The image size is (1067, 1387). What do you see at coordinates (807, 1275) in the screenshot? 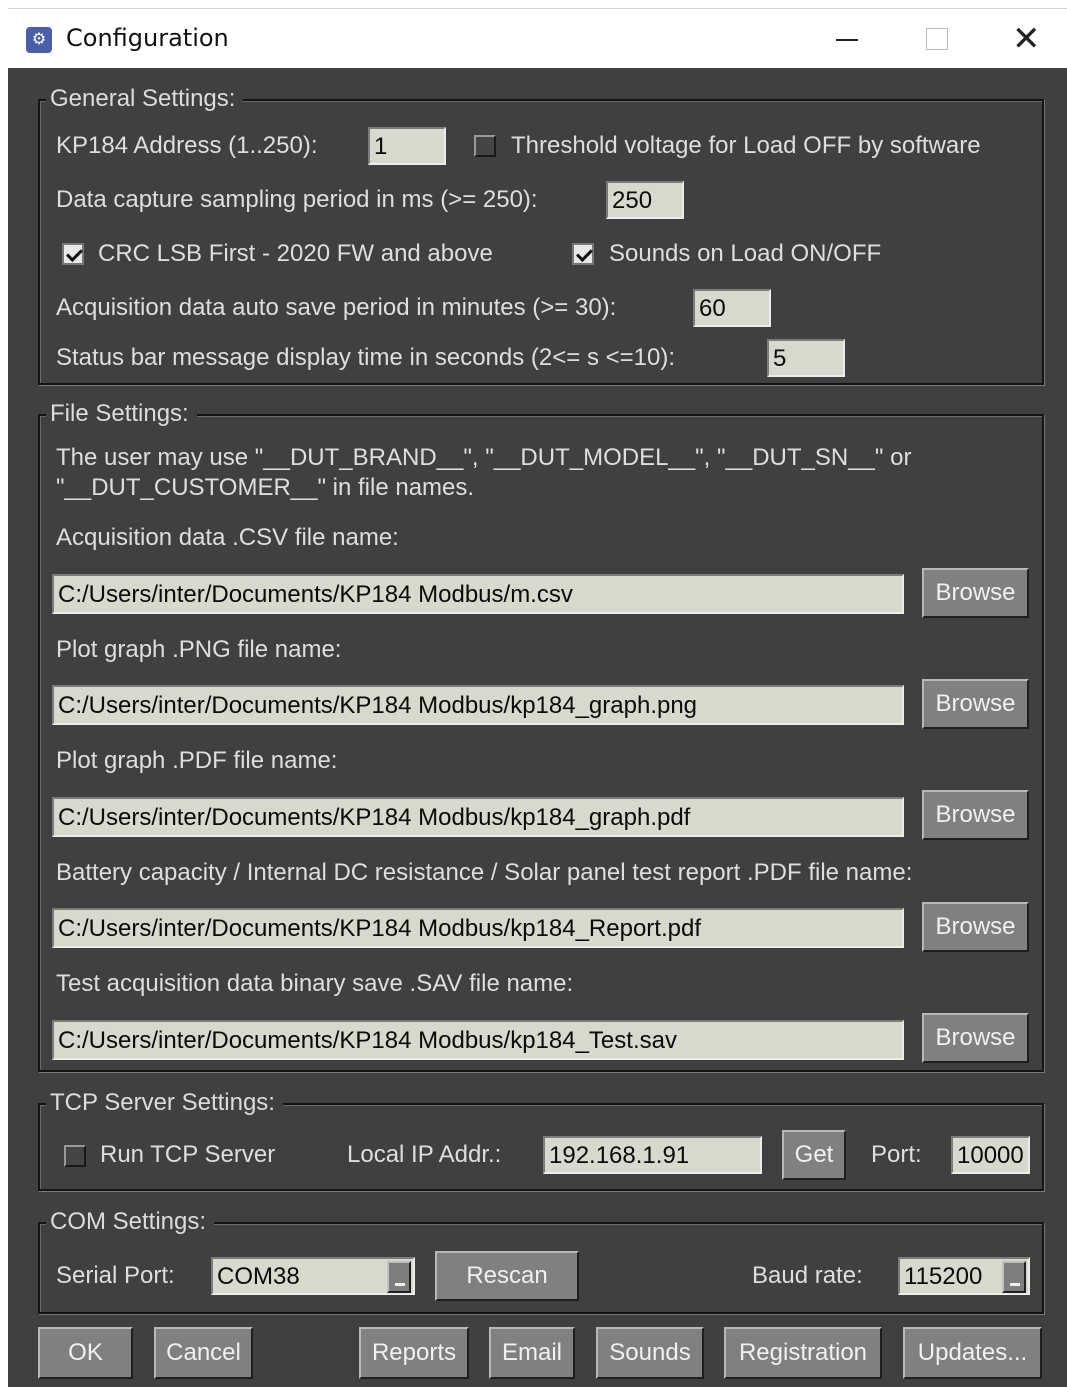
I see `baud-rate-label: Baud rate:` at bounding box center [807, 1275].